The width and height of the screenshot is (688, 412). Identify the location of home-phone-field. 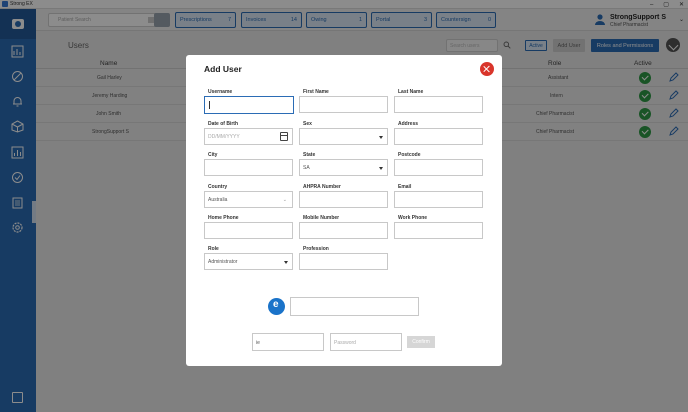
(248, 230).